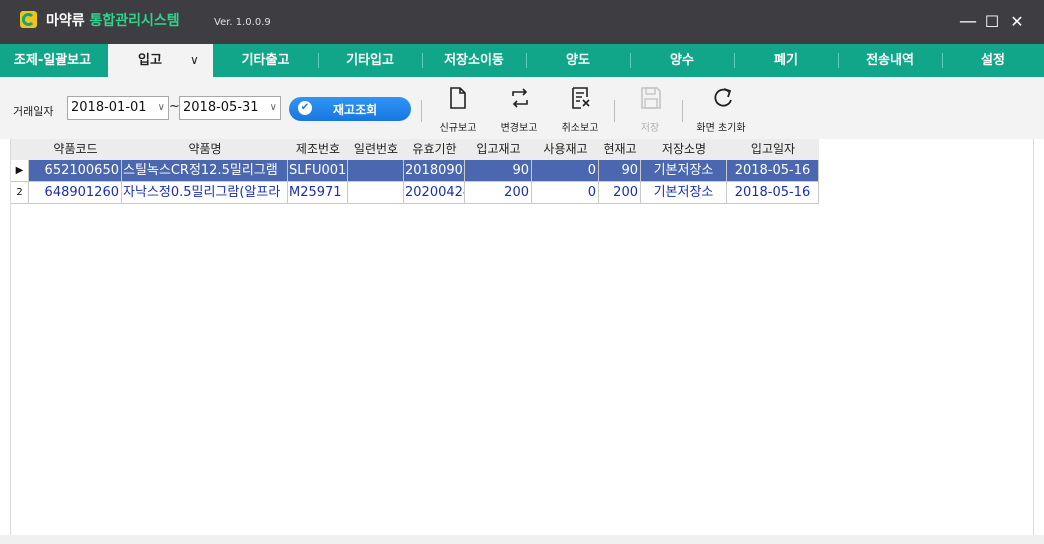 This screenshot has height=544, width=1044. I want to click on reset-screen-button: 화면 초기화, so click(721, 110).